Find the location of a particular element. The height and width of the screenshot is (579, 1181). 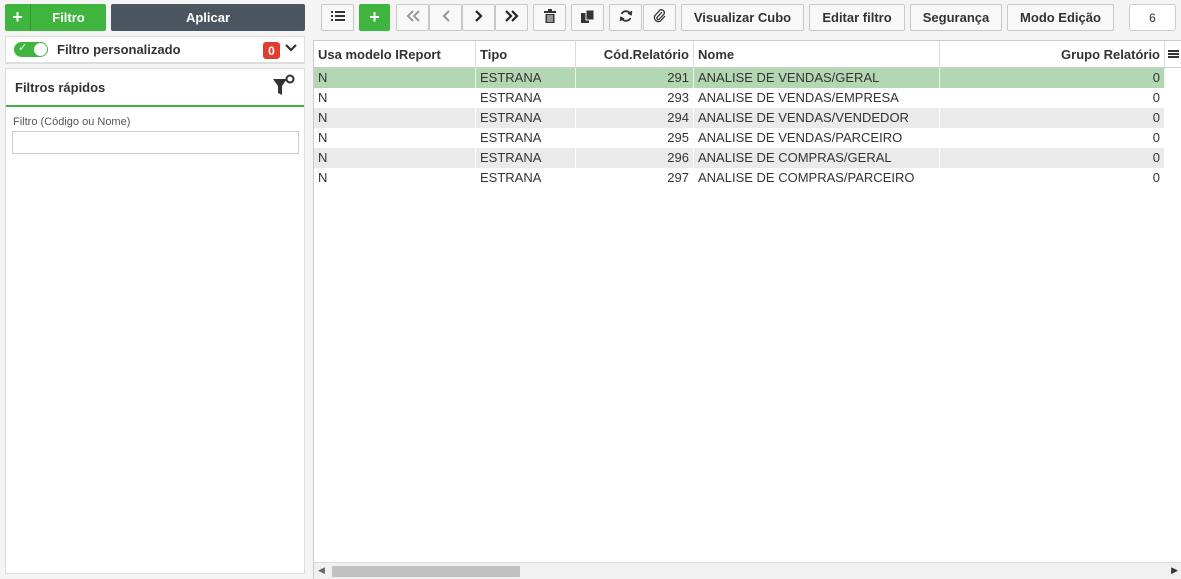

scroll-right-icon: ▶ is located at coordinates (1174, 570).